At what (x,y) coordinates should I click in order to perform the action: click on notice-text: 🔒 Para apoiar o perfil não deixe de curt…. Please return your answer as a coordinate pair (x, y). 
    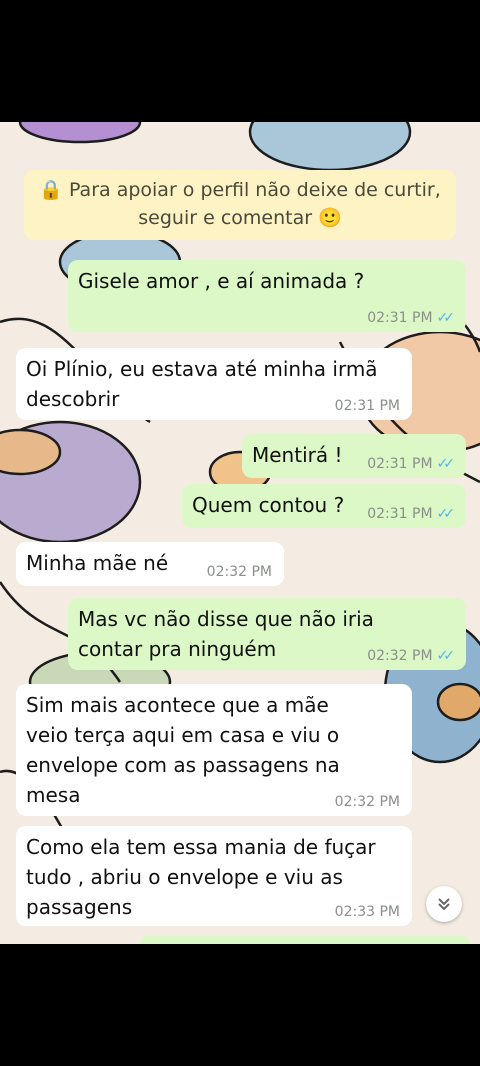
    Looking at the image, I should click on (240, 204).